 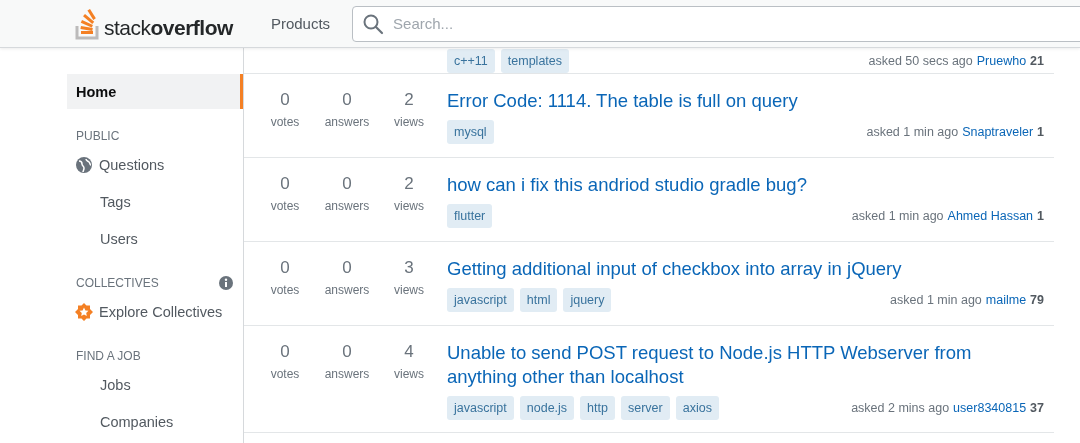 I want to click on reputation: 79, so click(x=1037, y=300).